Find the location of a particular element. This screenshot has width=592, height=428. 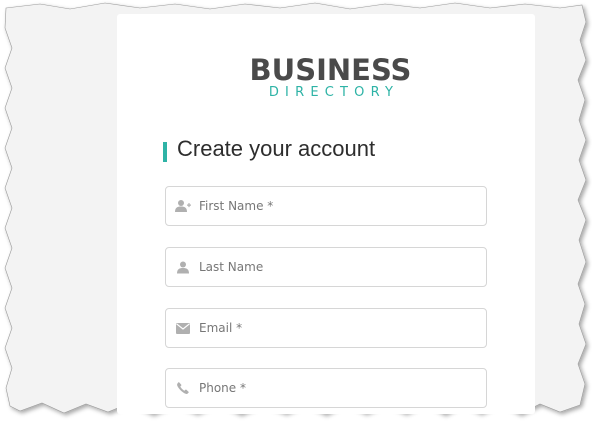

email-field is located at coordinates (326, 328).